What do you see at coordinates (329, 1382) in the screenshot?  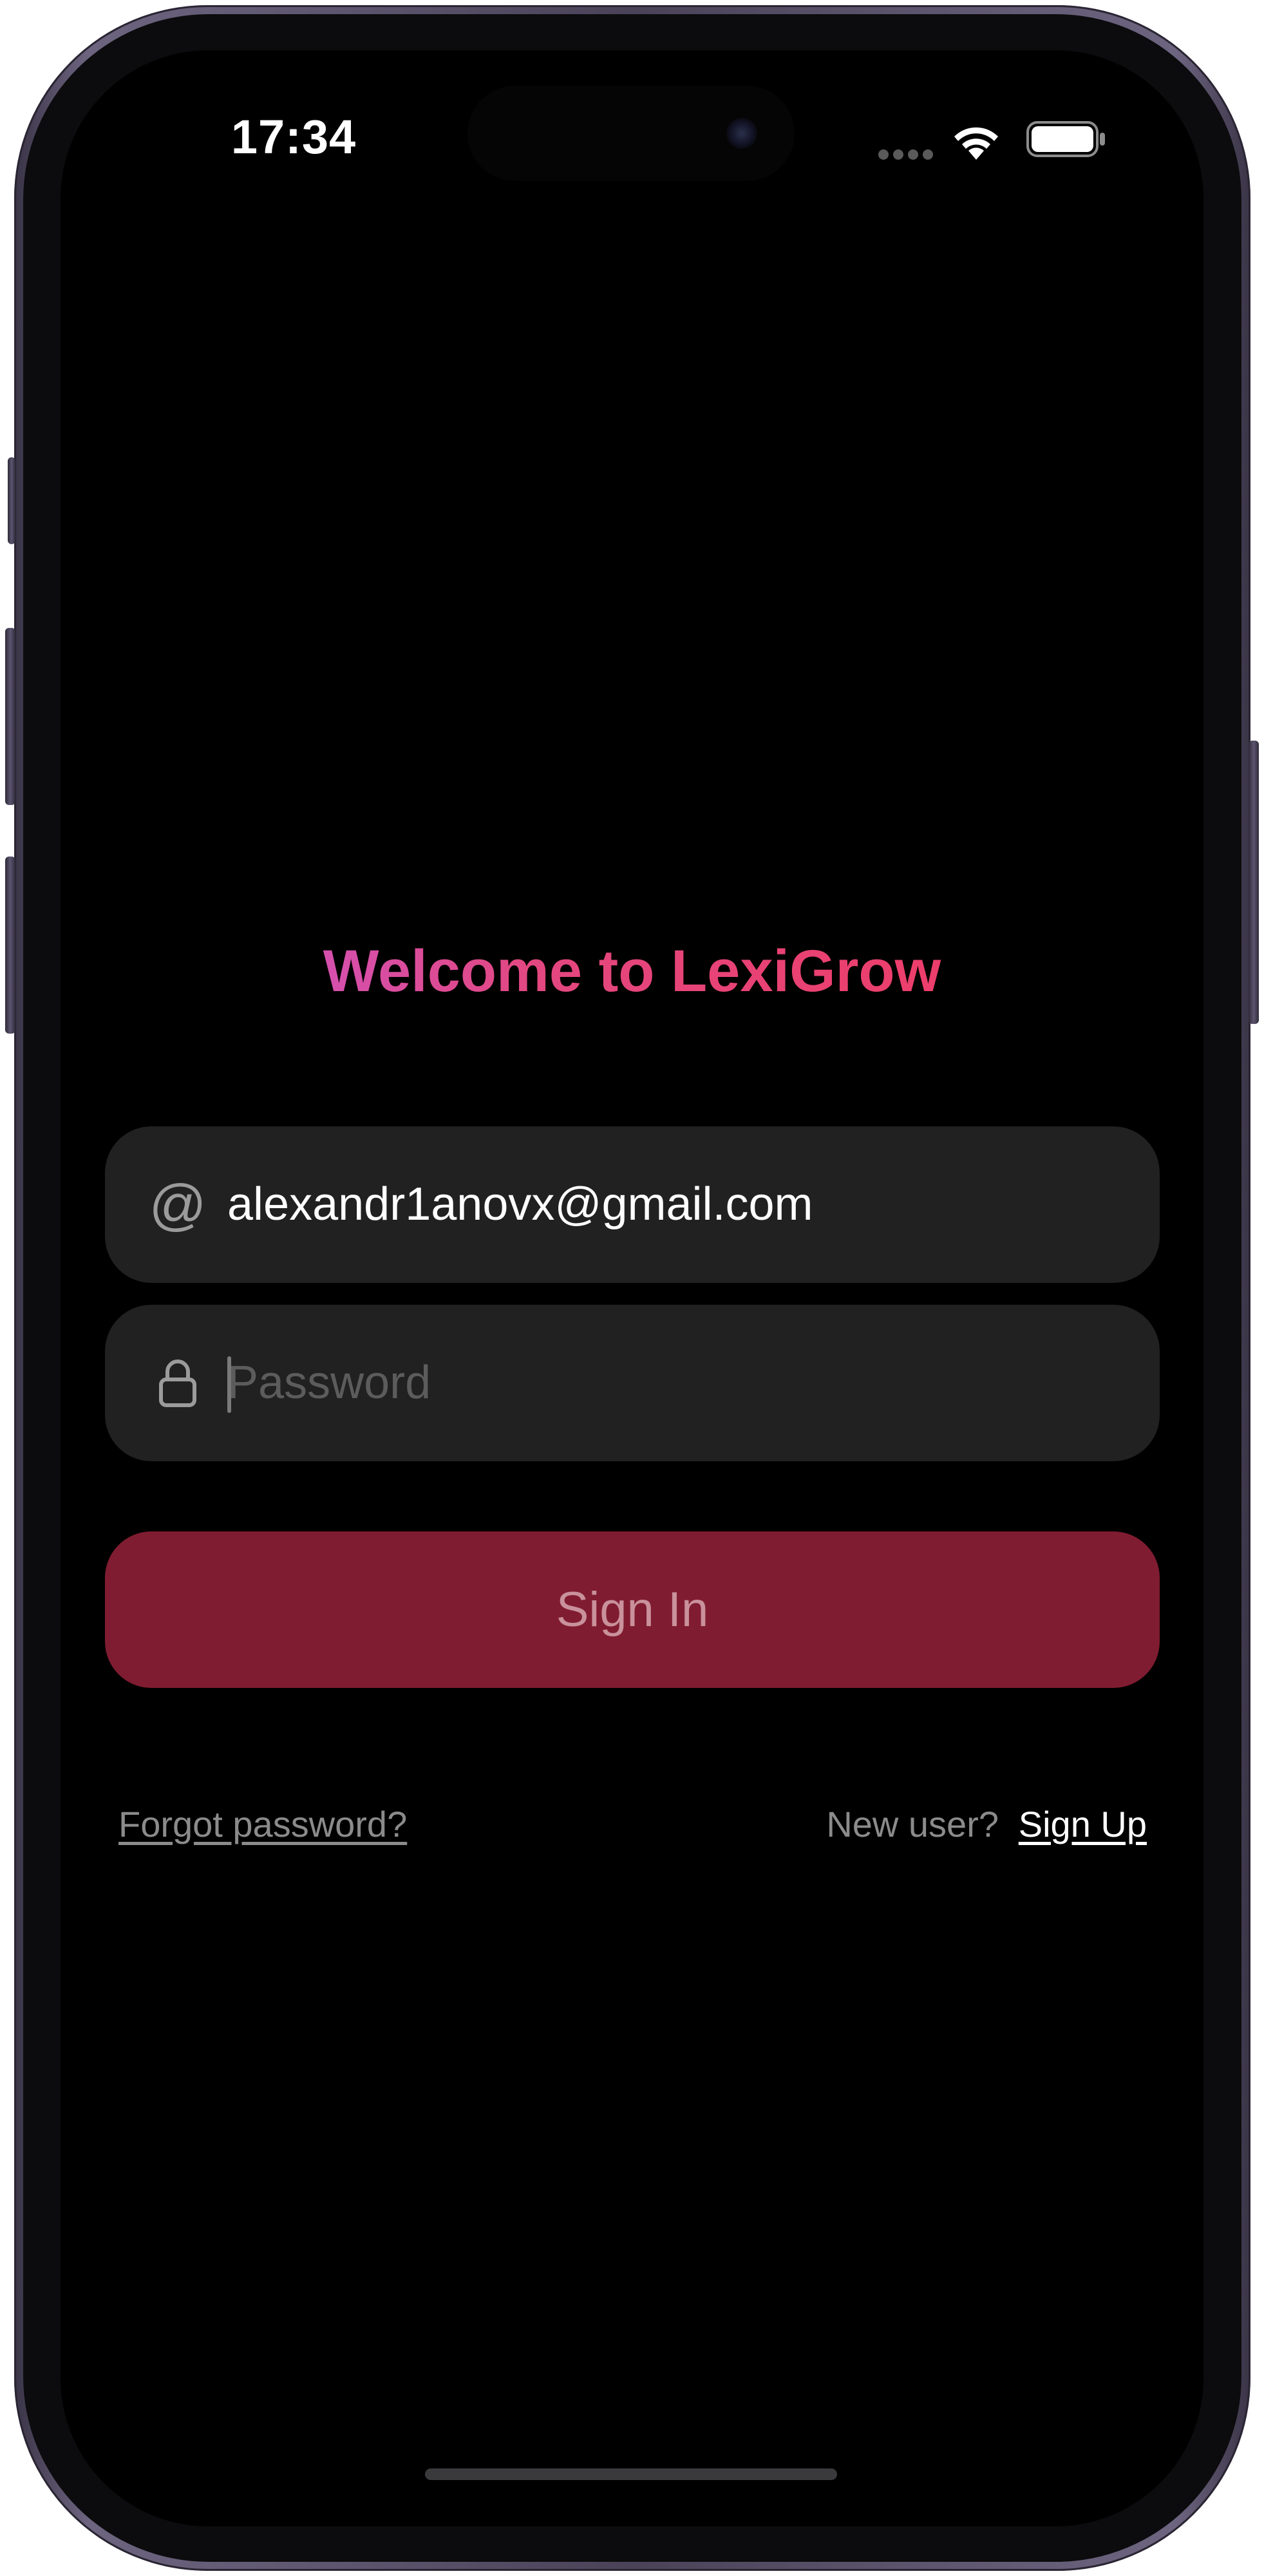 I see `password-placeholder: Password` at bounding box center [329, 1382].